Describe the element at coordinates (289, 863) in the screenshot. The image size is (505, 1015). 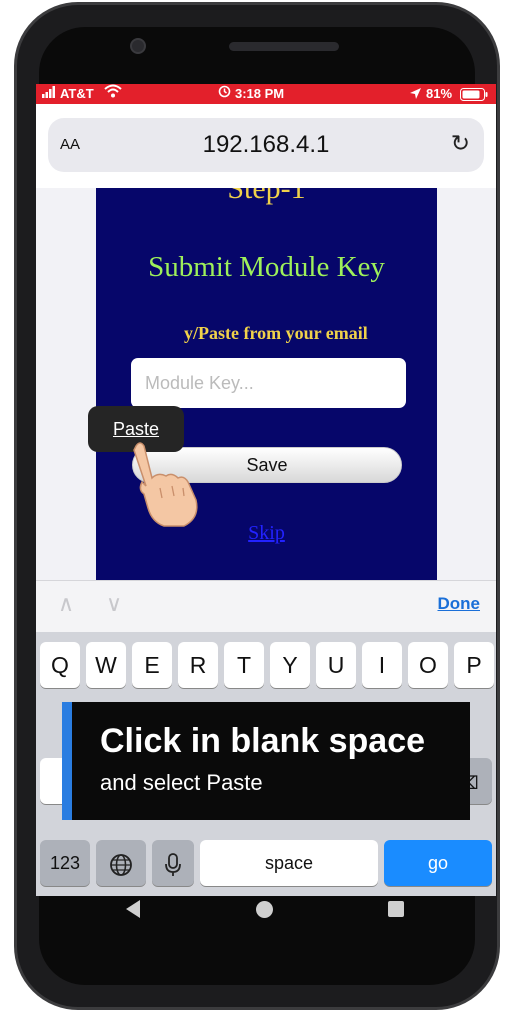
I see `space-key: space` at that location.